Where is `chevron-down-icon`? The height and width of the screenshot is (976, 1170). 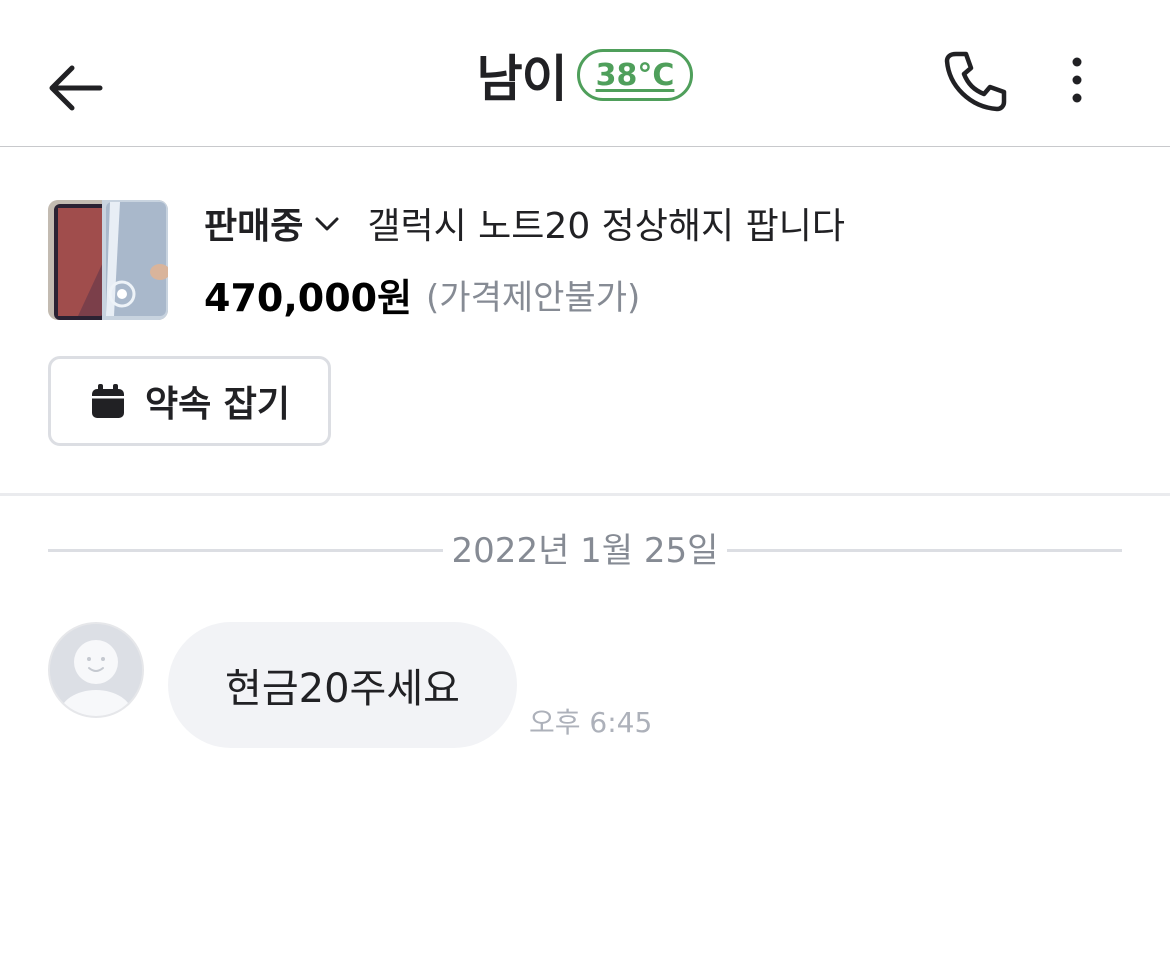
chevron-down-icon is located at coordinates (327, 223).